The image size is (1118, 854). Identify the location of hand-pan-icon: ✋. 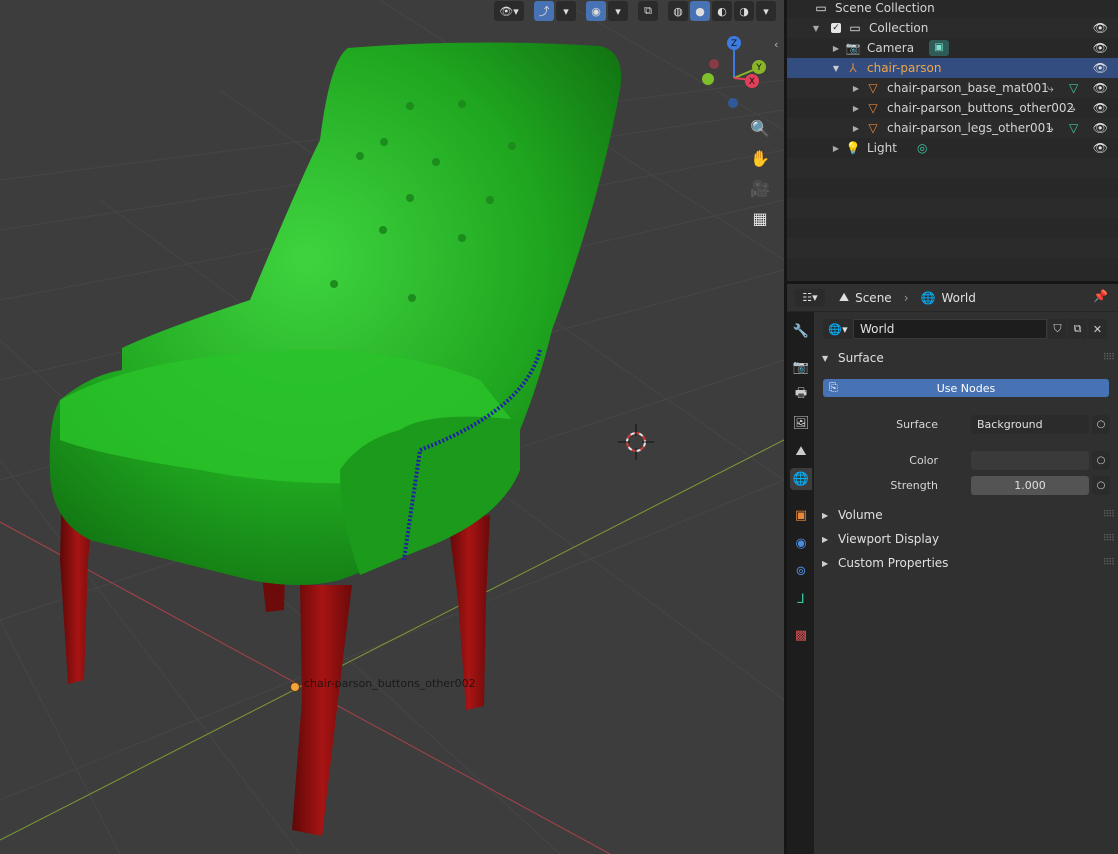
(760, 158).